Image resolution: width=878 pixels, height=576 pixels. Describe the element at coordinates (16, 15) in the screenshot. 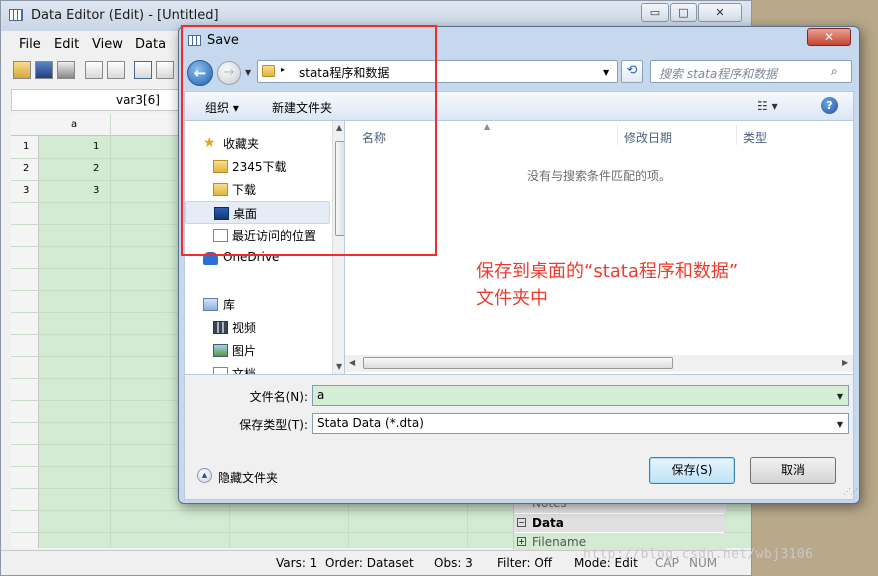

I see `data-editor-icon` at that location.